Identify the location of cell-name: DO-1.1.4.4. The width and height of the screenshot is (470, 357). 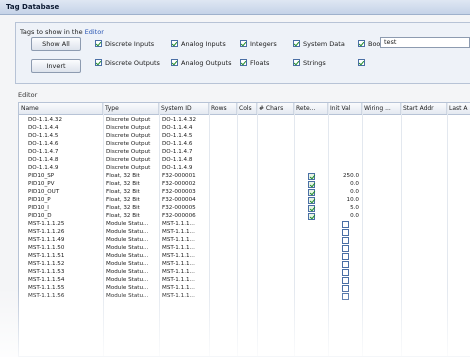
(64, 128).